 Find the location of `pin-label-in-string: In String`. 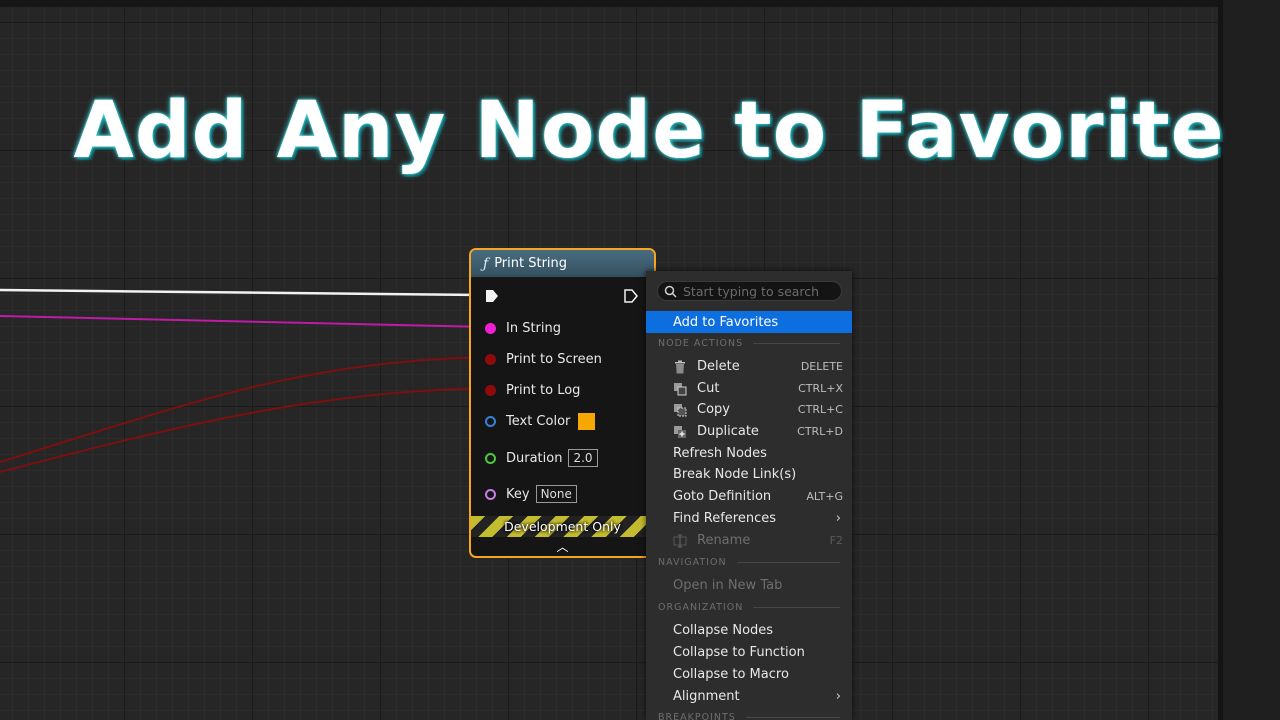

pin-label-in-string: In String is located at coordinates (534, 328).